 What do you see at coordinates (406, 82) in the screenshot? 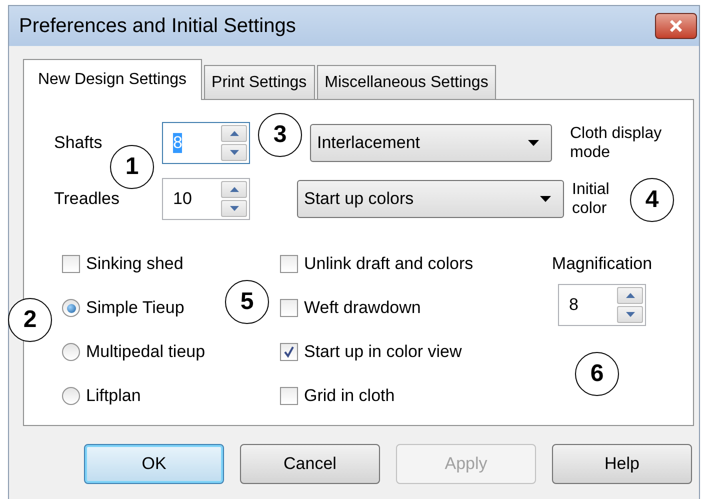
I see `tab: Miscellaneous Settings` at bounding box center [406, 82].